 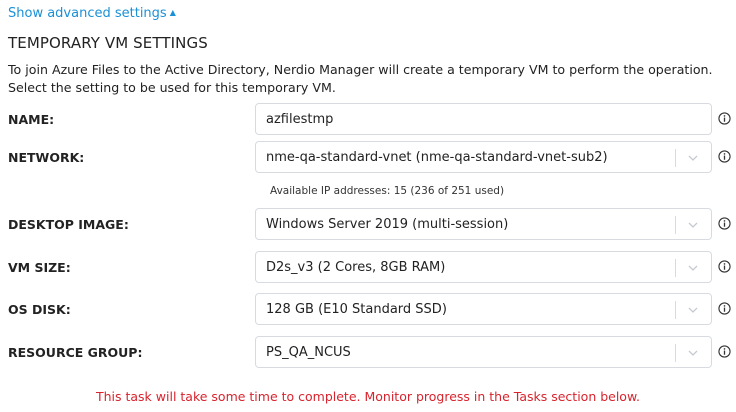 I want to click on desktop-image-select: Windows Server 2019 (multi-session), so click(x=483, y=224).